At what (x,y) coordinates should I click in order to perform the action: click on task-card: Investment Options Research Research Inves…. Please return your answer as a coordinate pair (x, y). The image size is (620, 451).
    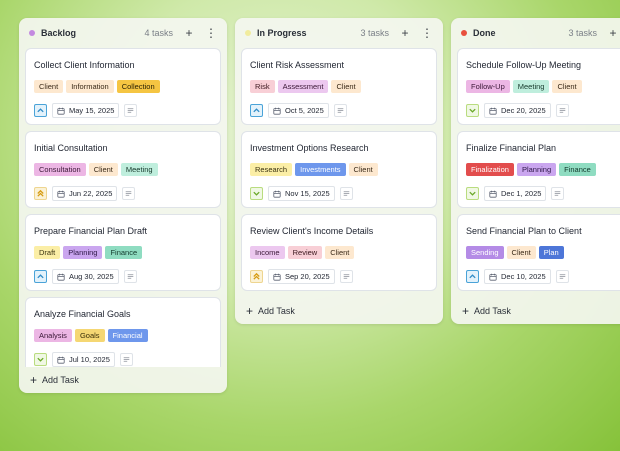
    Looking at the image, I should click on (339, 169).